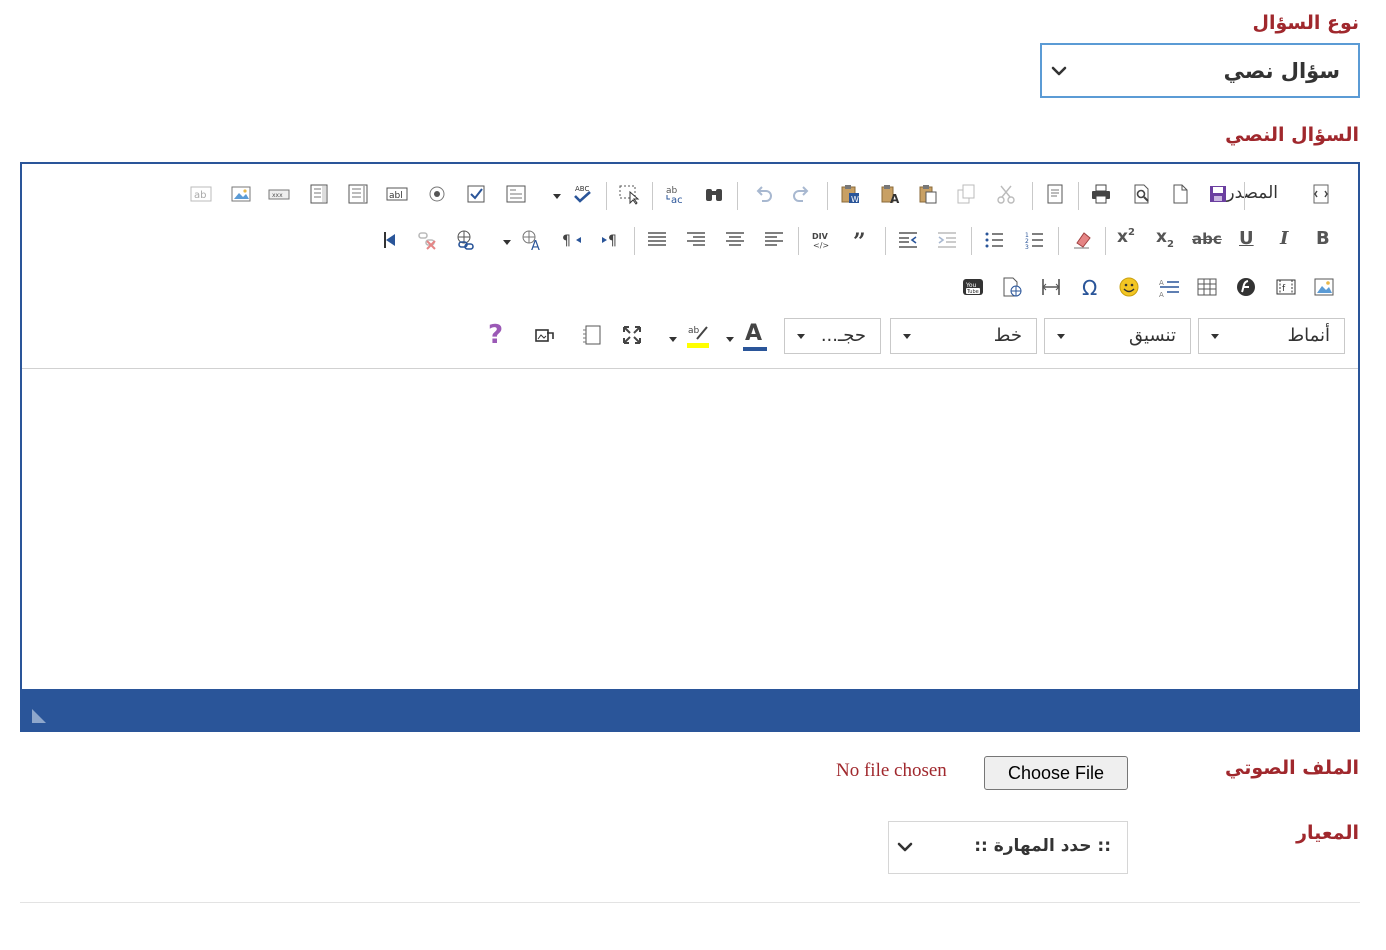  What do you see at coordinates (629, 194) in the screenshot?
I see `select-all-icon` at bounding box center [629, 194].